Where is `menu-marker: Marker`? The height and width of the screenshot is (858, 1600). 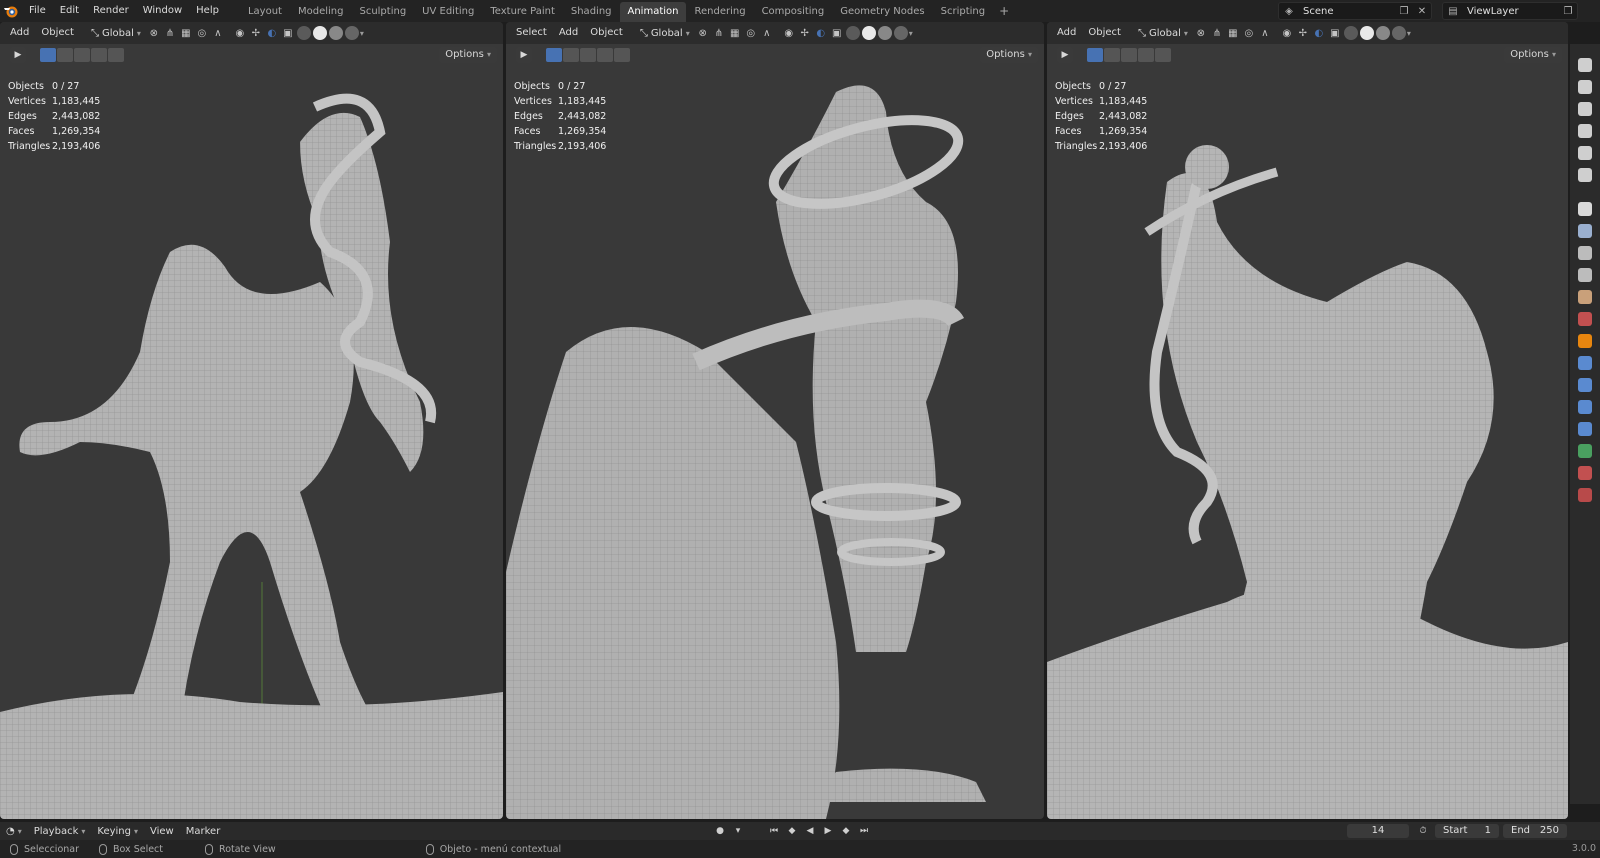 menu-marker: Marker is located at coordinates (203, 831).